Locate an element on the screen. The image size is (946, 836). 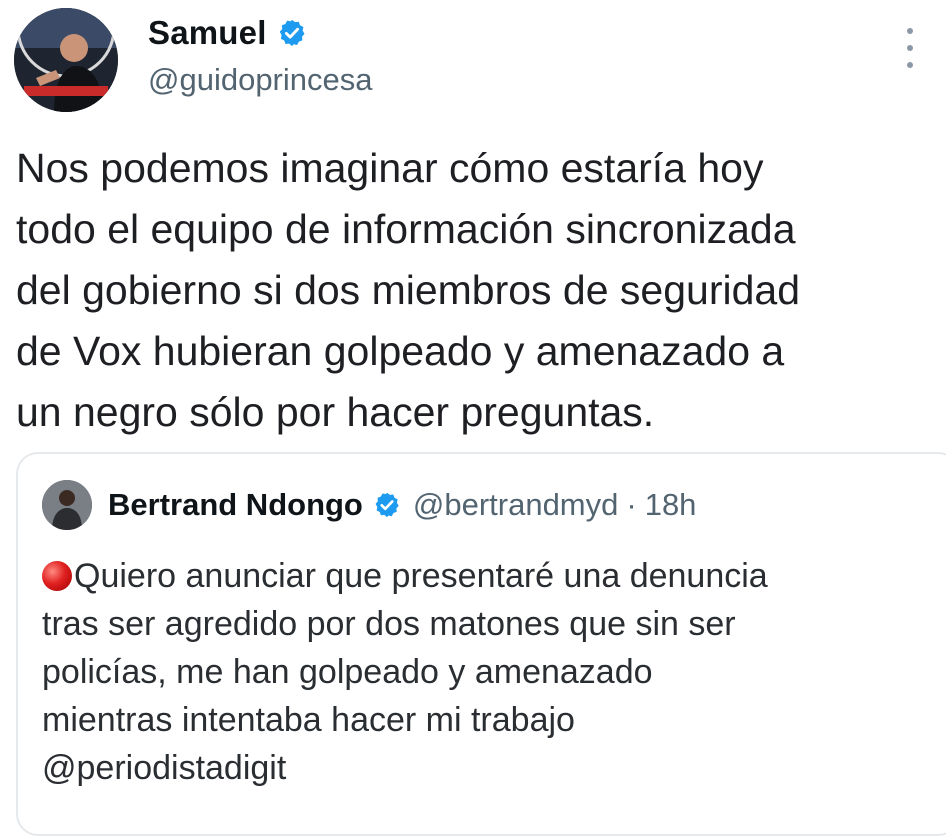
quoted-author-avatar is located at coordinates (67, 505).